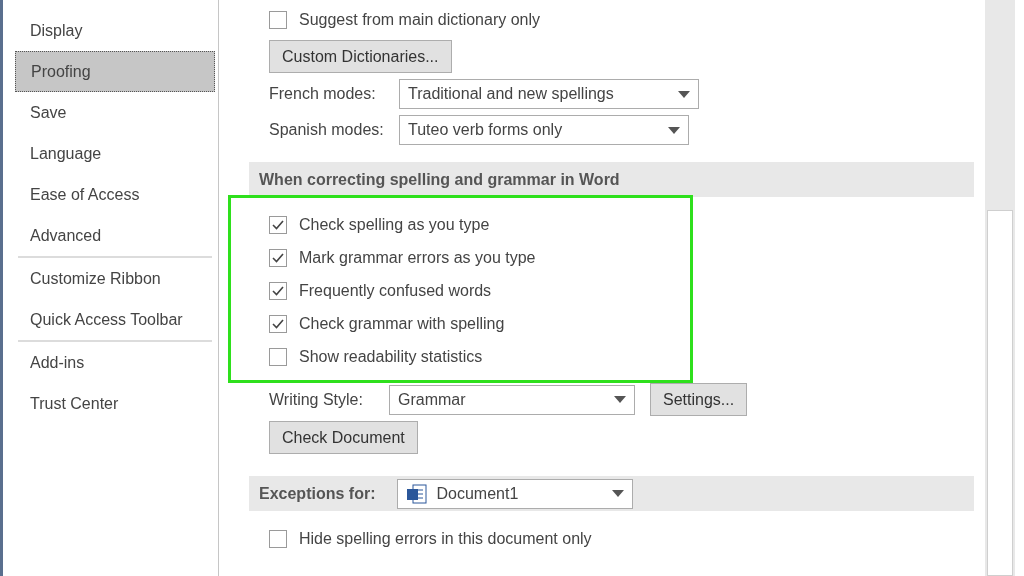 The image size is (1024, 576). Describe the element at coordinates (327, 130) in the screenshot. I see `field-label: Spanish modes:` at that location.